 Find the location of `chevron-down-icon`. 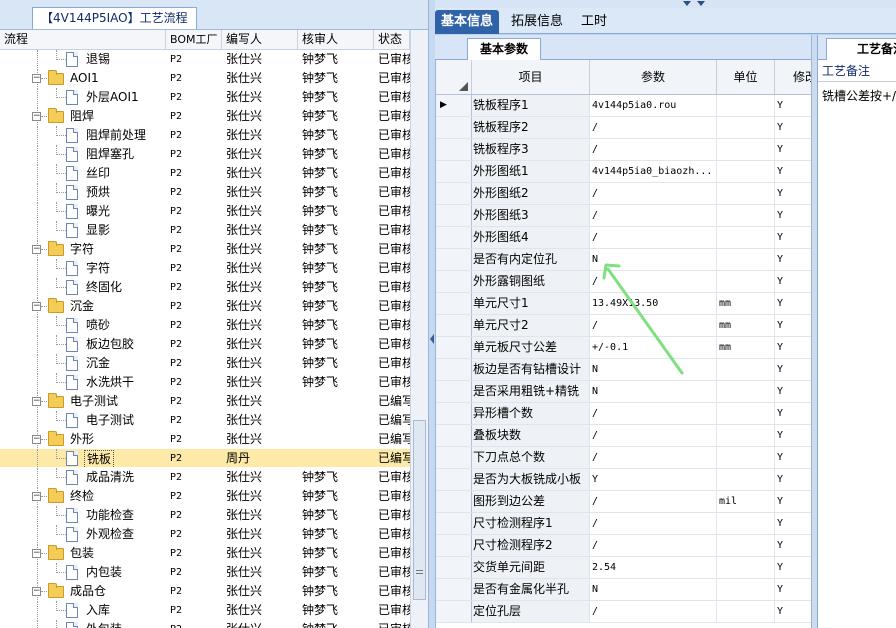

chevron-down-icon is located at coordinates (687, 3).